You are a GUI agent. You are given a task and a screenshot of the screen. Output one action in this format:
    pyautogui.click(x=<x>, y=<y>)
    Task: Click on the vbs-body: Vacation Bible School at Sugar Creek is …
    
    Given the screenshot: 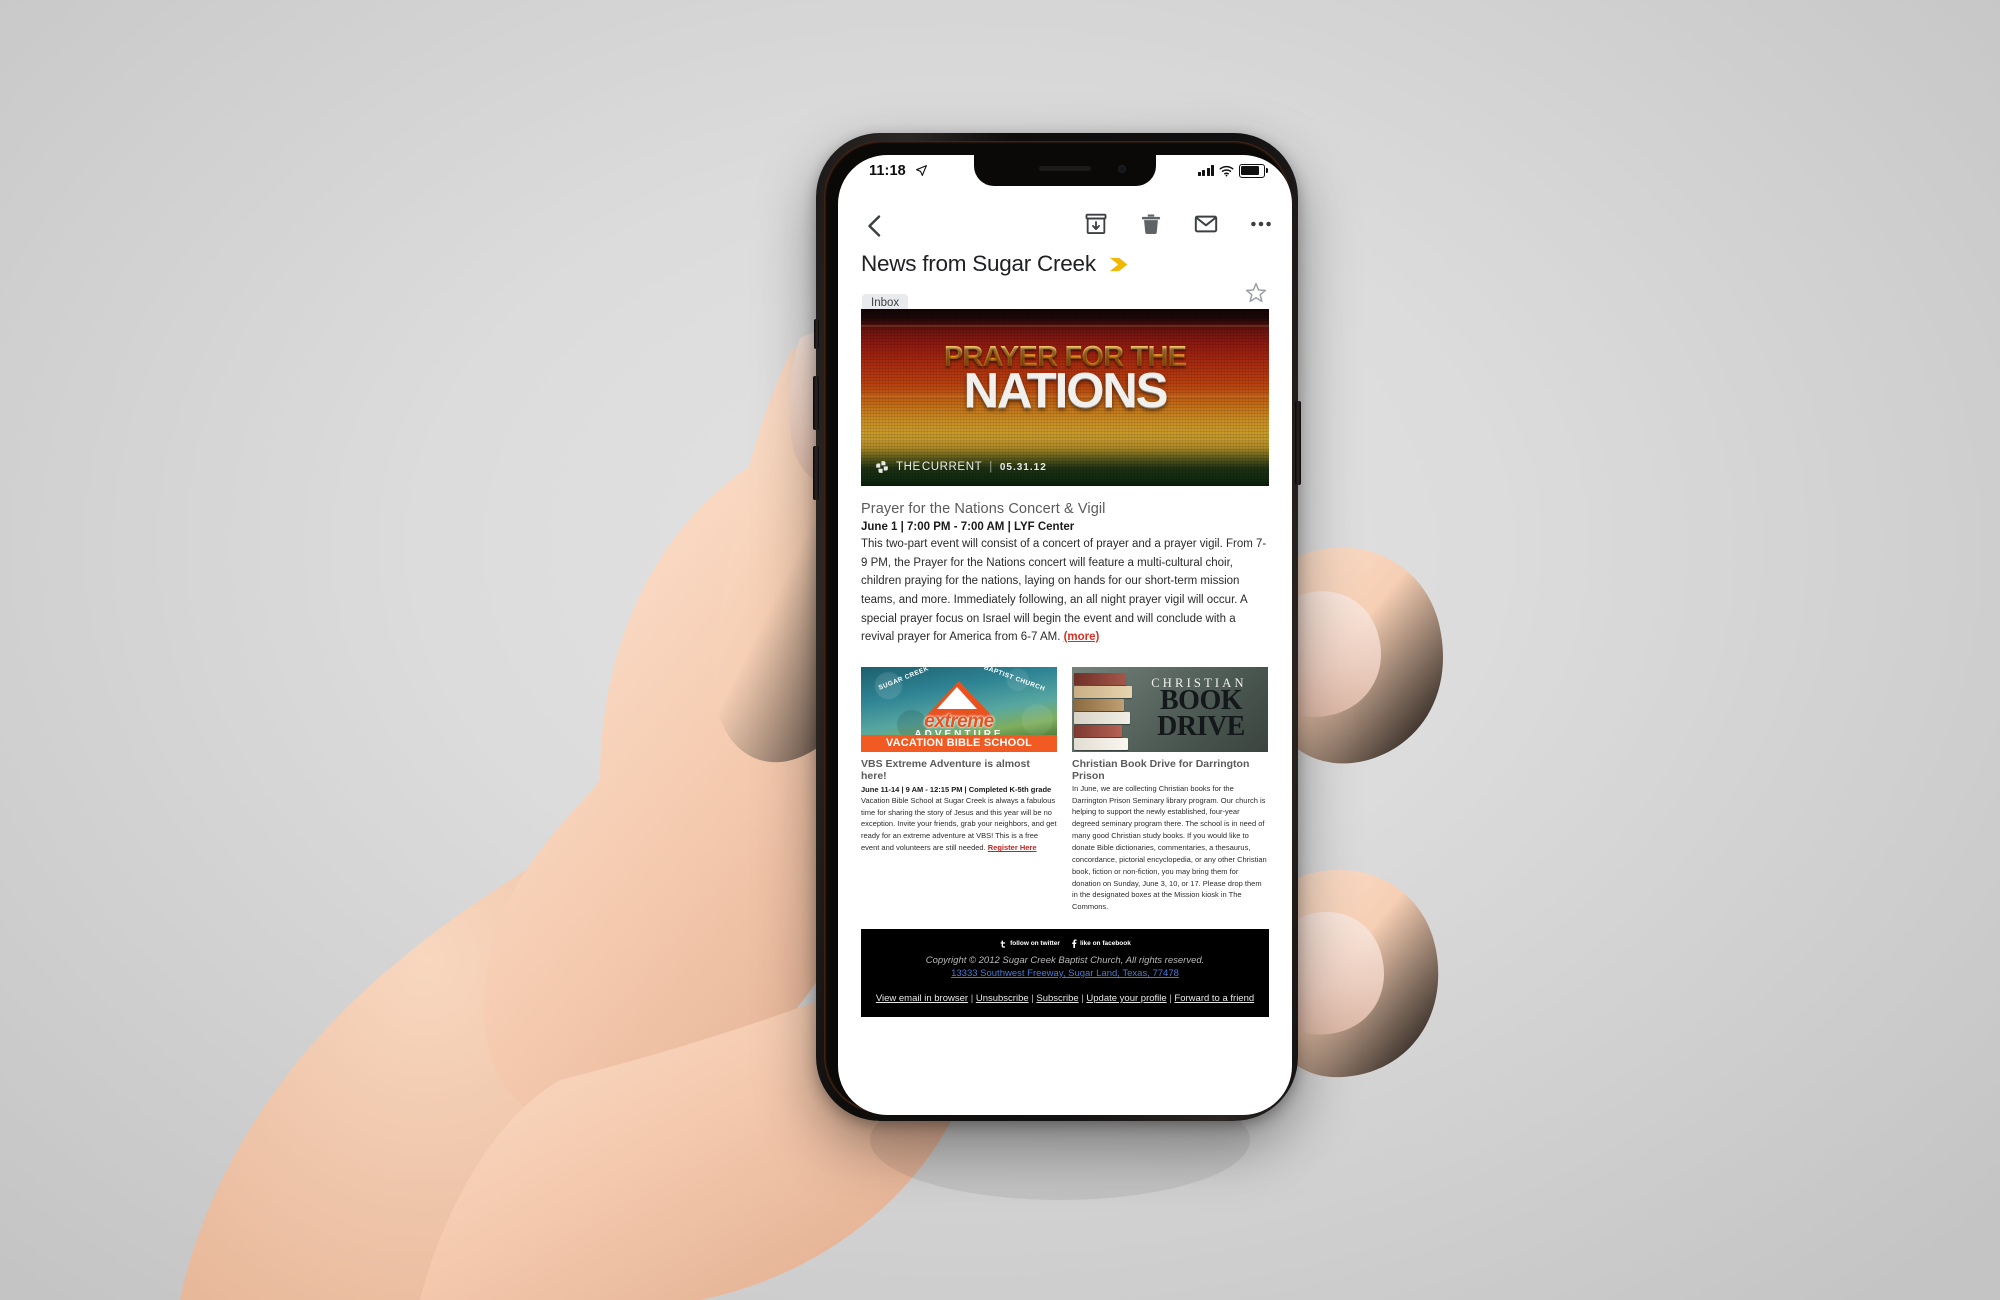 What is the action you would take?
    pyautogui.click(x=959, y=824)
    